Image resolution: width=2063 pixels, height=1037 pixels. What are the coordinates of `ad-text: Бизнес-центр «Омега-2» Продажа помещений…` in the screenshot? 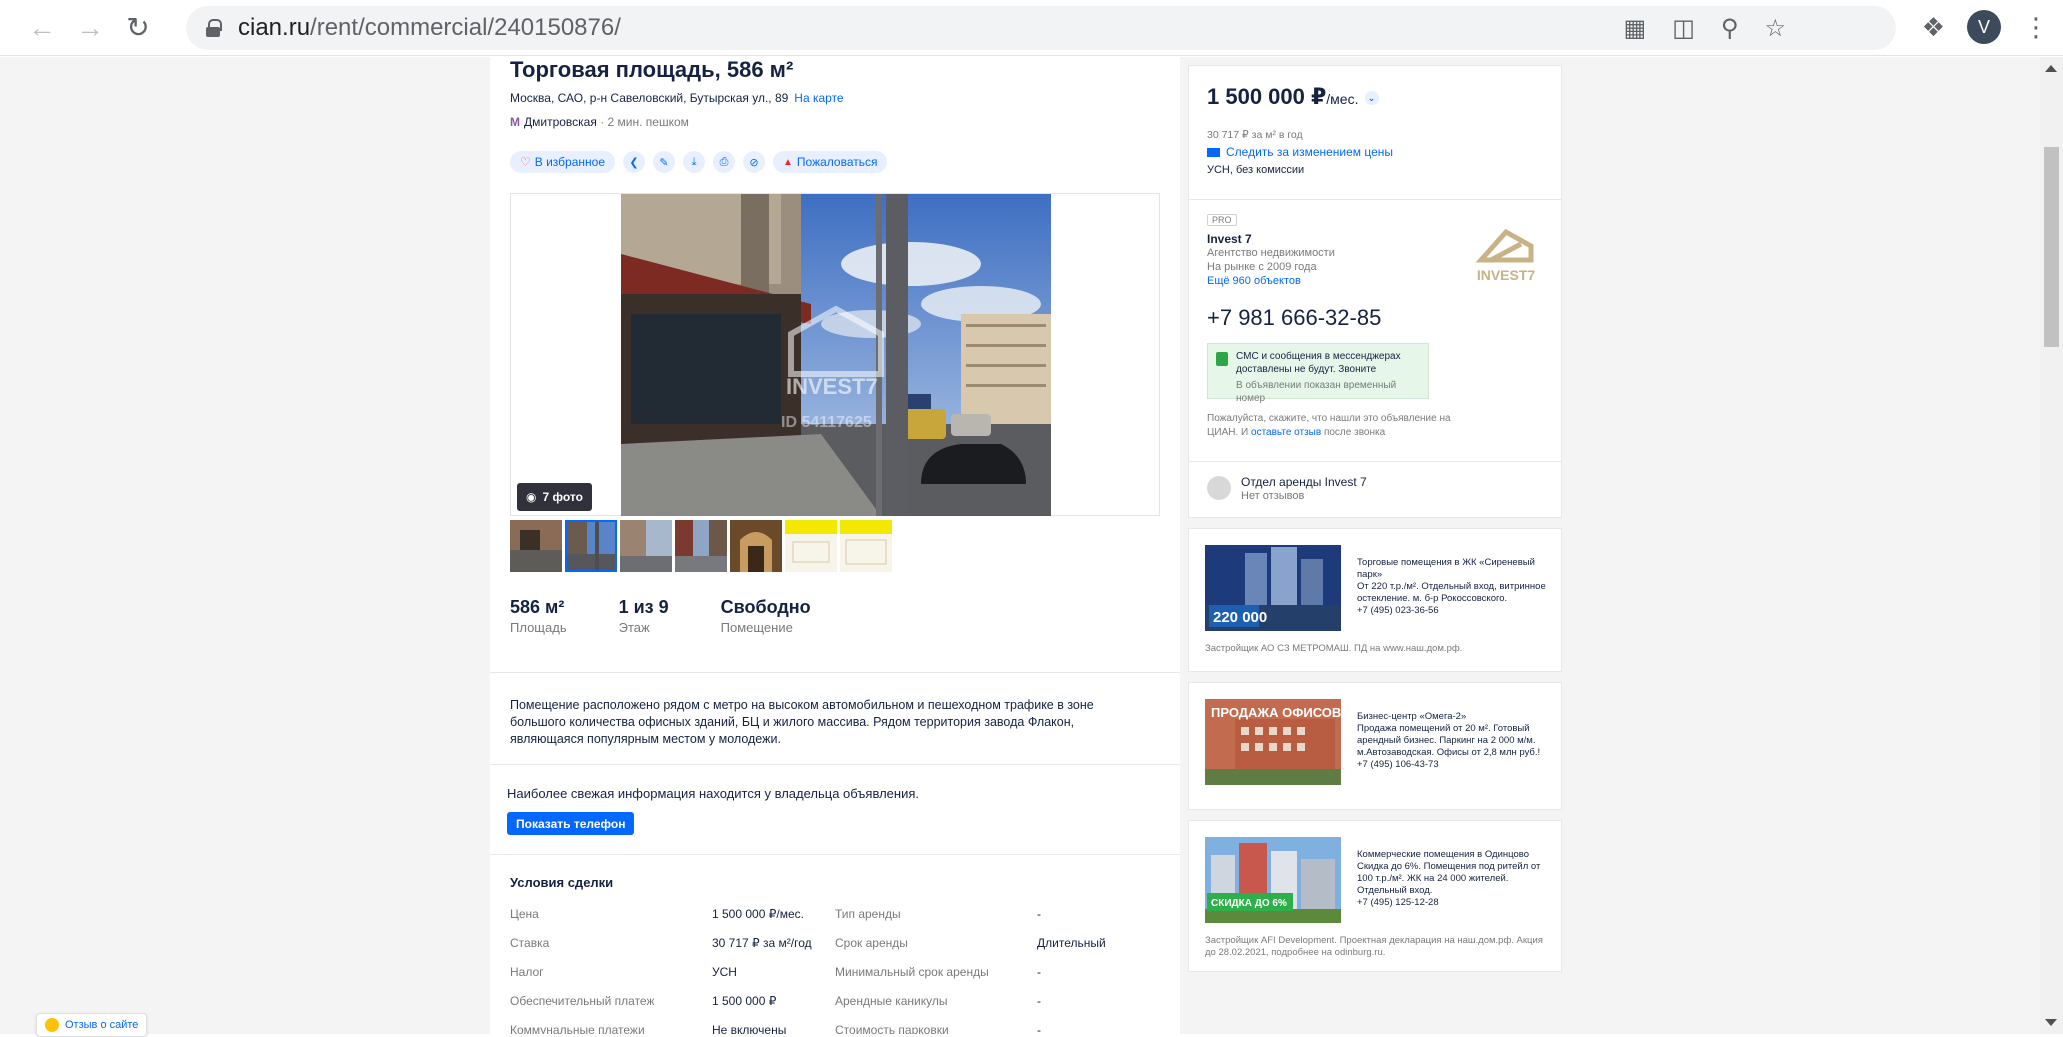 It's located at (1449, 740).